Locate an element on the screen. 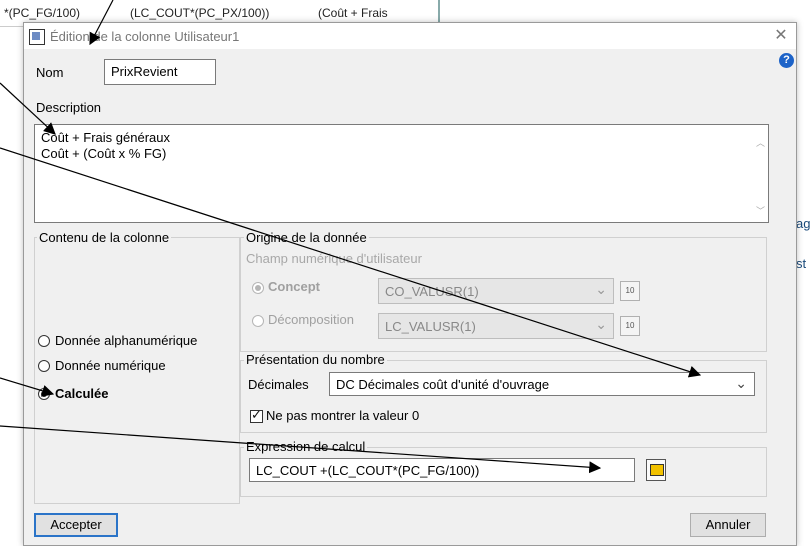 This screenshot has width=811, height=546. expression-editor-icon is located at coordinates (656, 470).